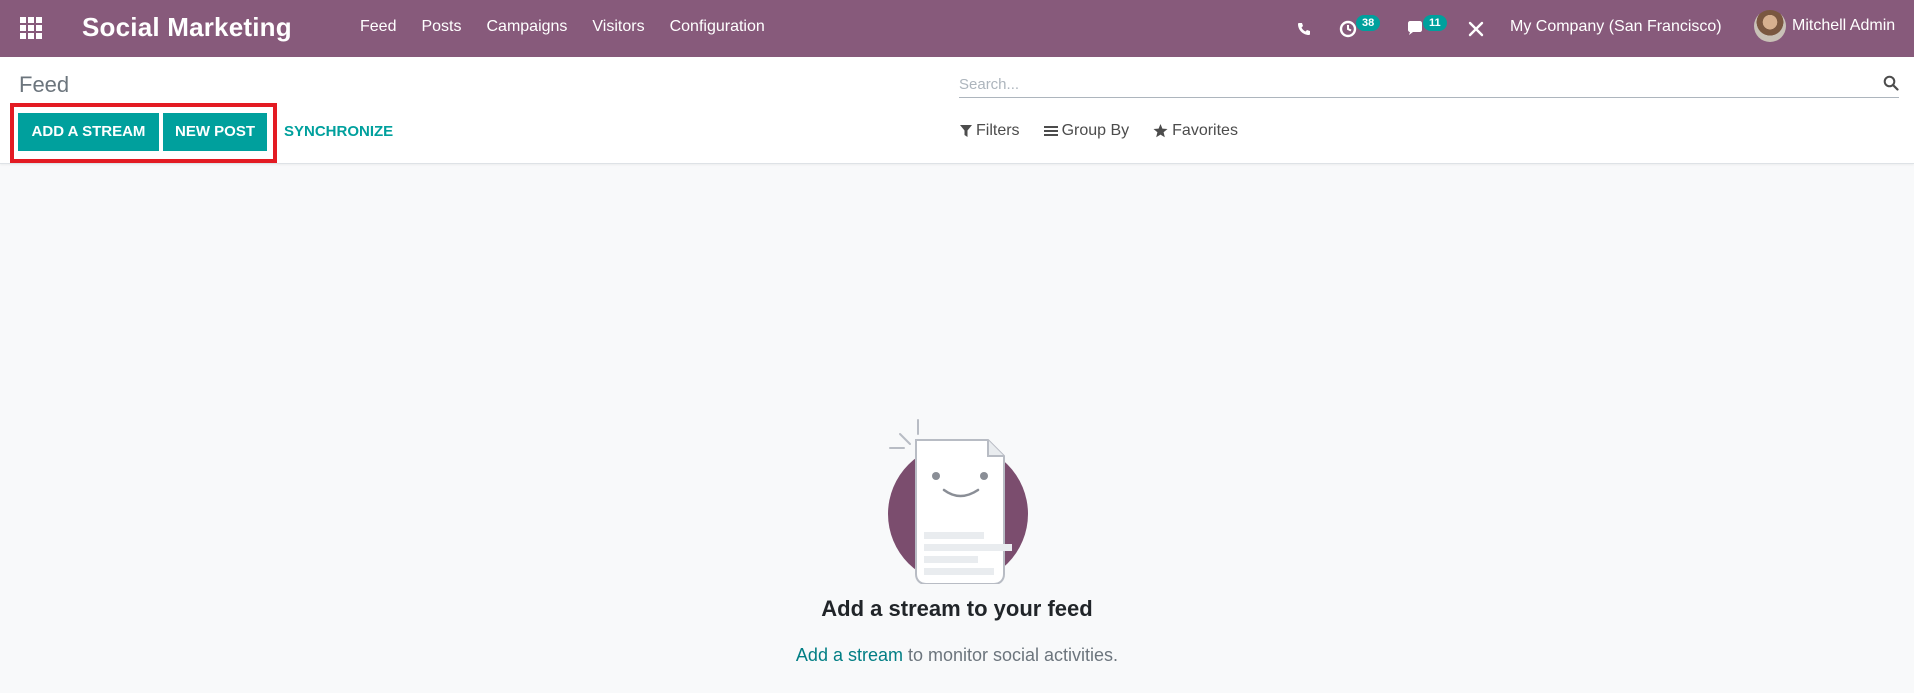  What do you see at coordinates (1095, 130) in the screenshot?
I see `group-by-label: Group By` at bounding box center [1095, 130].